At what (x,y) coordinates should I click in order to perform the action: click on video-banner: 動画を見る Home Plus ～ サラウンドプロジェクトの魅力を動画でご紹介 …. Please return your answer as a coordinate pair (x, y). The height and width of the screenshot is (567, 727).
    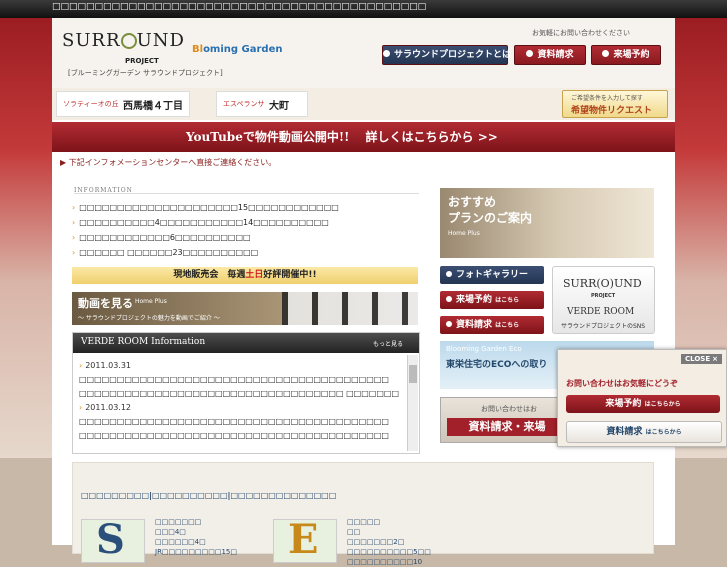
    Looking at the image, I should click on (245, 308).